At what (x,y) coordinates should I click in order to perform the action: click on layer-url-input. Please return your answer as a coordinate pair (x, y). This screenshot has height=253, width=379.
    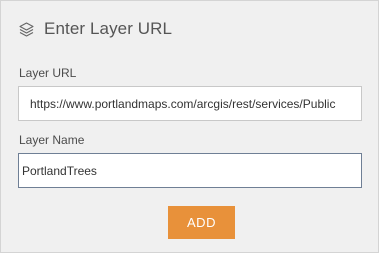
    Looking at the image, I should click on (190, 103).